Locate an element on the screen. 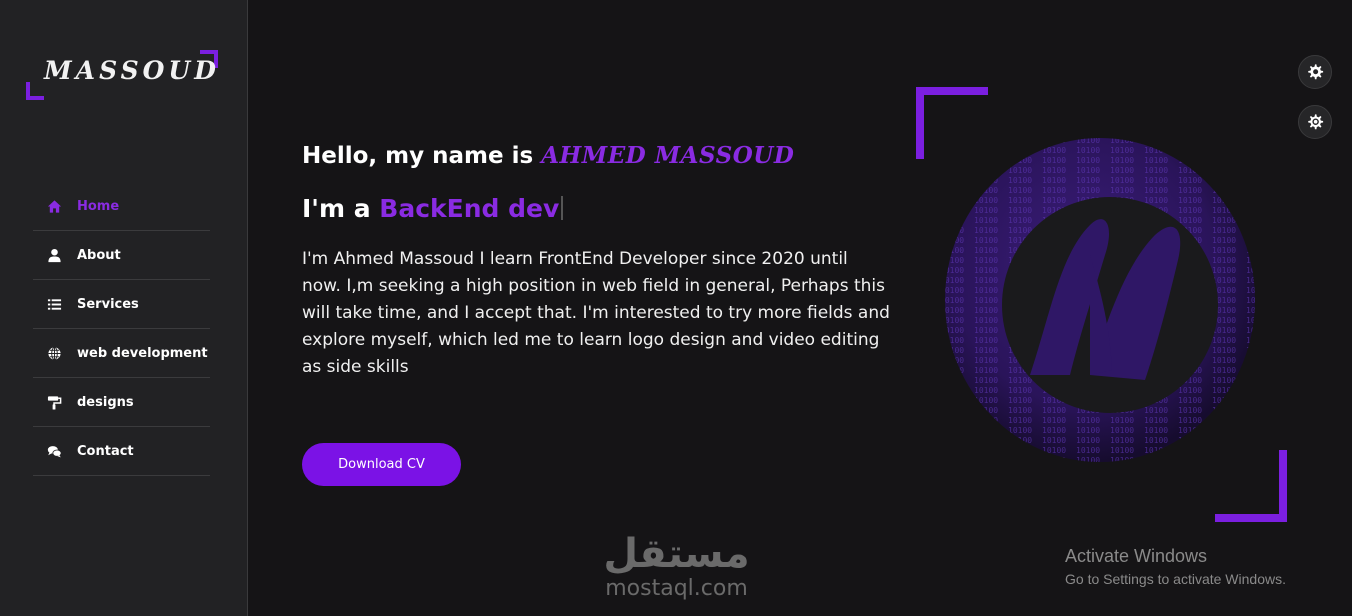  role-title: BackEnd dev is located at coordinates (469, 208).